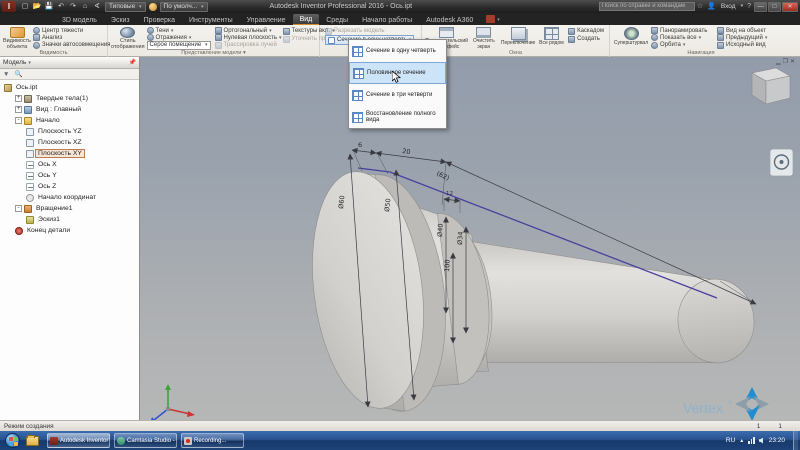 This screenshot has width=800, height=450. What do you see at coordinates (69, 197) in the screenshot?
I see `tree-item: Начало координат` at bounding box center [69, 197].